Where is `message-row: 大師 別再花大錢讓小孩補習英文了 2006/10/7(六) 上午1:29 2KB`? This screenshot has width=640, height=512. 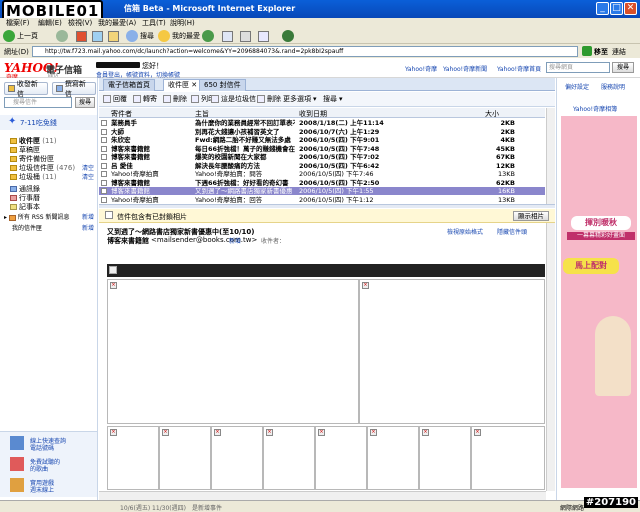
message-row: 大師 別再花大錢讓小孩補習英文了 2006/10/7(六) 上午1:29 2KB is located at coordinates (322, 132).